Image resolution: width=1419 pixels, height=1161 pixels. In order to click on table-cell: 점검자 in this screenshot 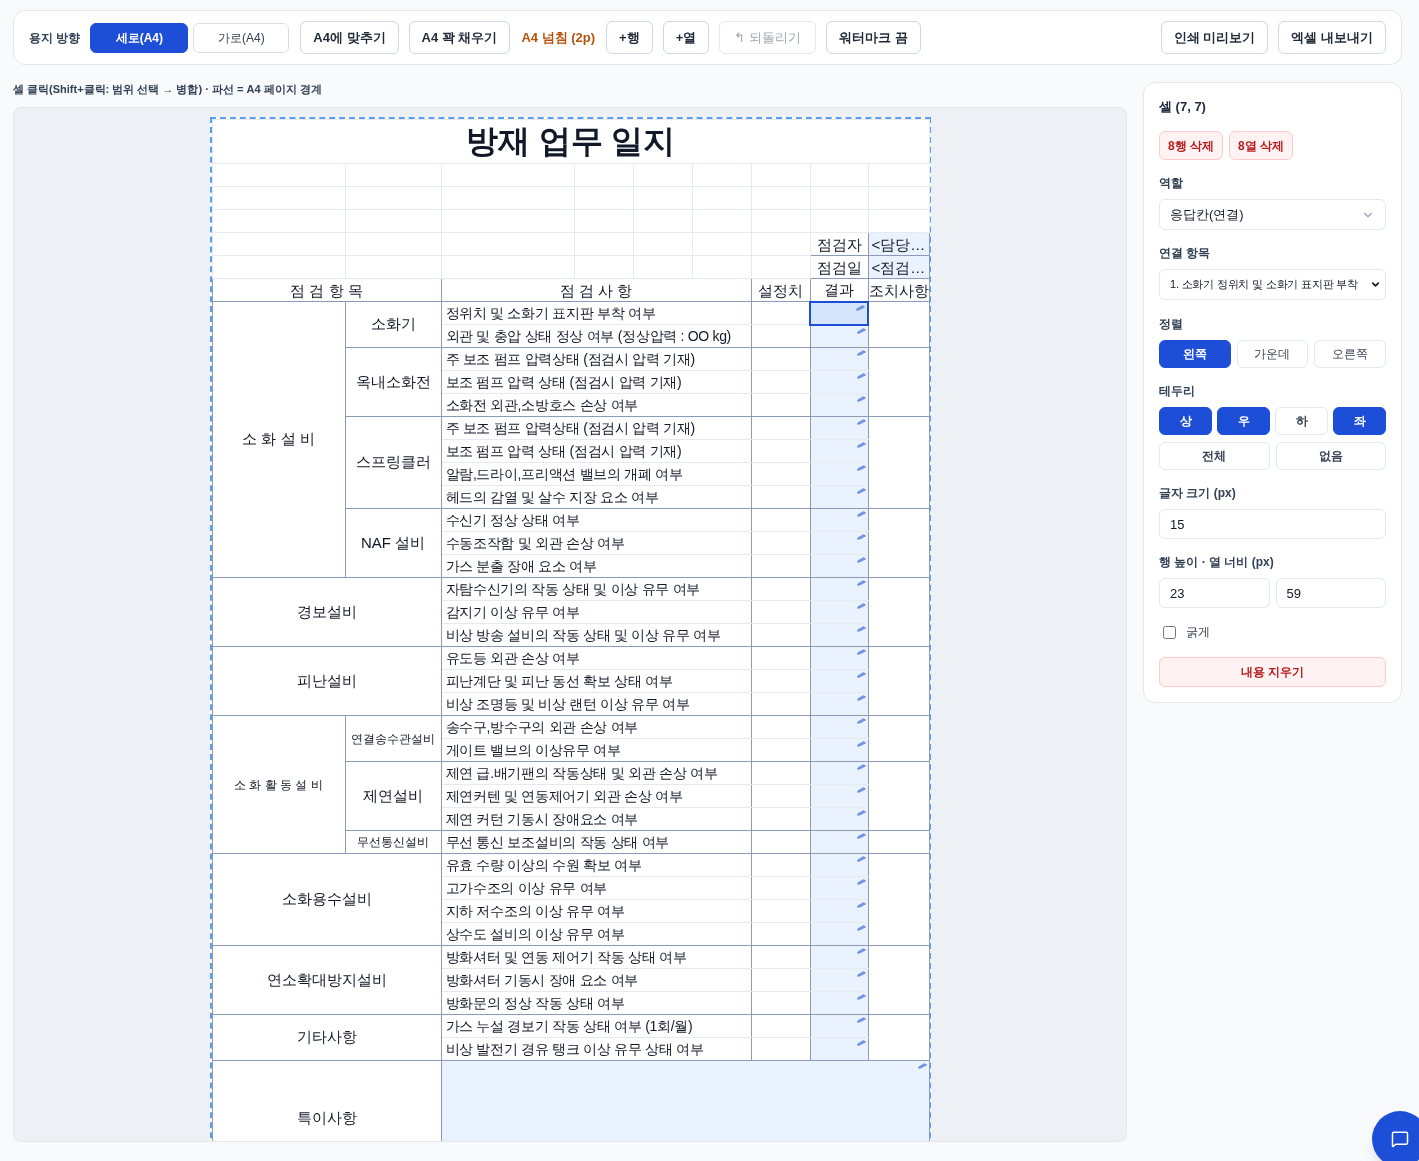, I will do `click(839, 244)`.